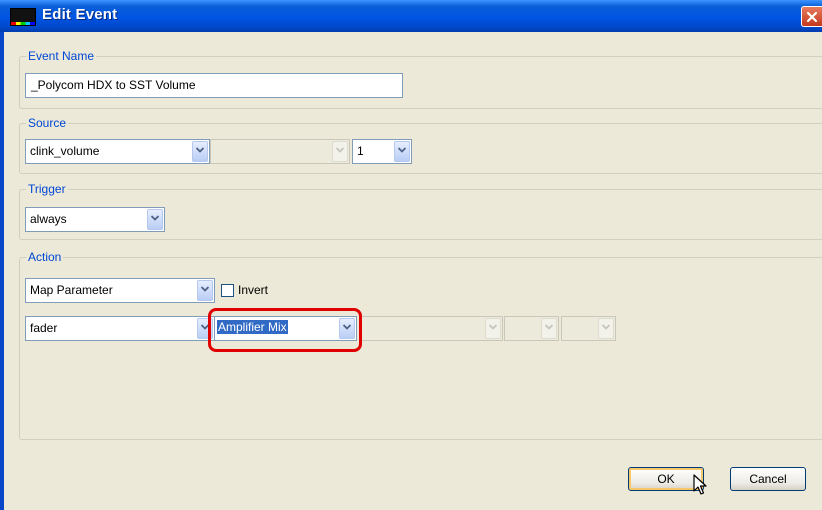 This screenshot has height=510, width=822. What do you see at coordinates (45, 257) in the screenshot?
I see `action-legend: Action` at bounding box center [45, 257].